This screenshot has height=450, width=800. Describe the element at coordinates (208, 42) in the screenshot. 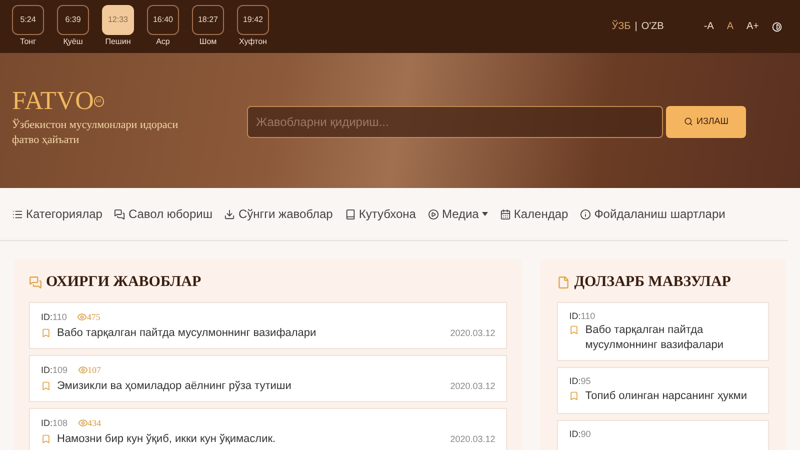

I see `prayer-name: Шом` at that location.